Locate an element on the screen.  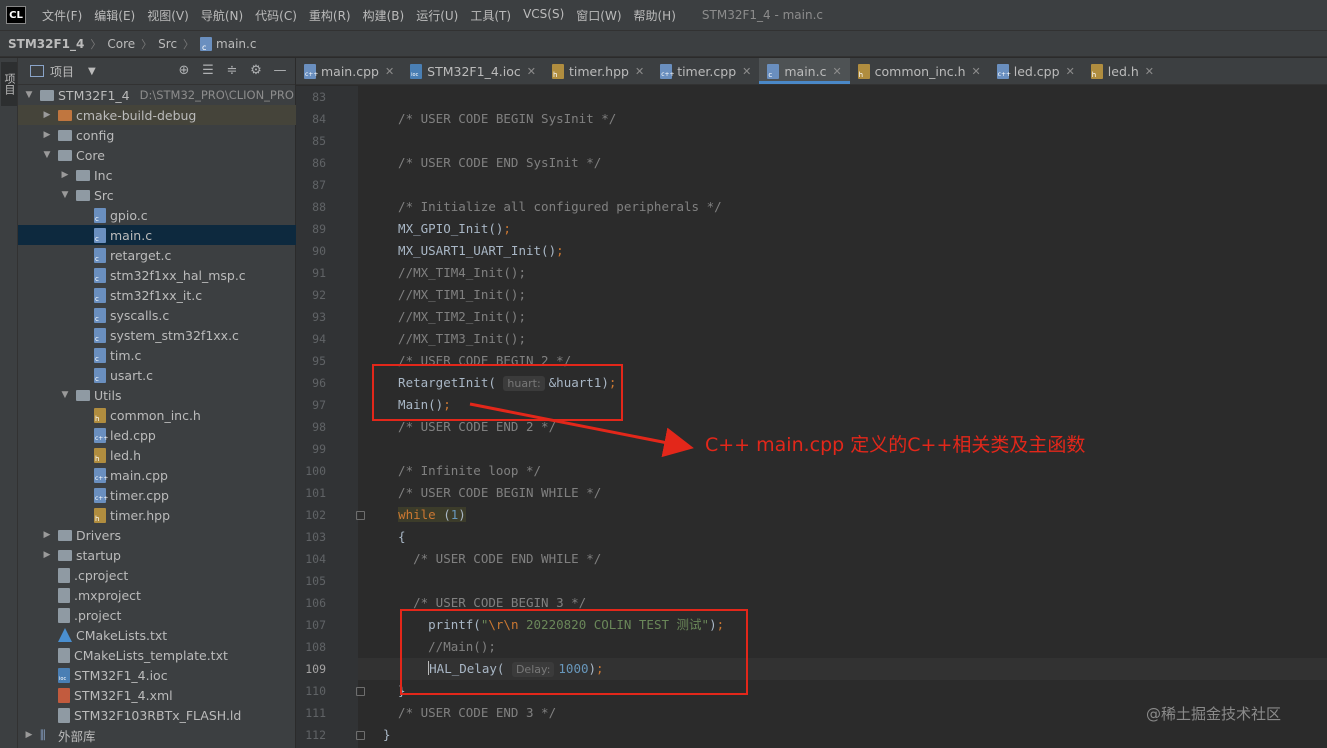
menu-item: 重构(R) is located at coordinates (330, 15).